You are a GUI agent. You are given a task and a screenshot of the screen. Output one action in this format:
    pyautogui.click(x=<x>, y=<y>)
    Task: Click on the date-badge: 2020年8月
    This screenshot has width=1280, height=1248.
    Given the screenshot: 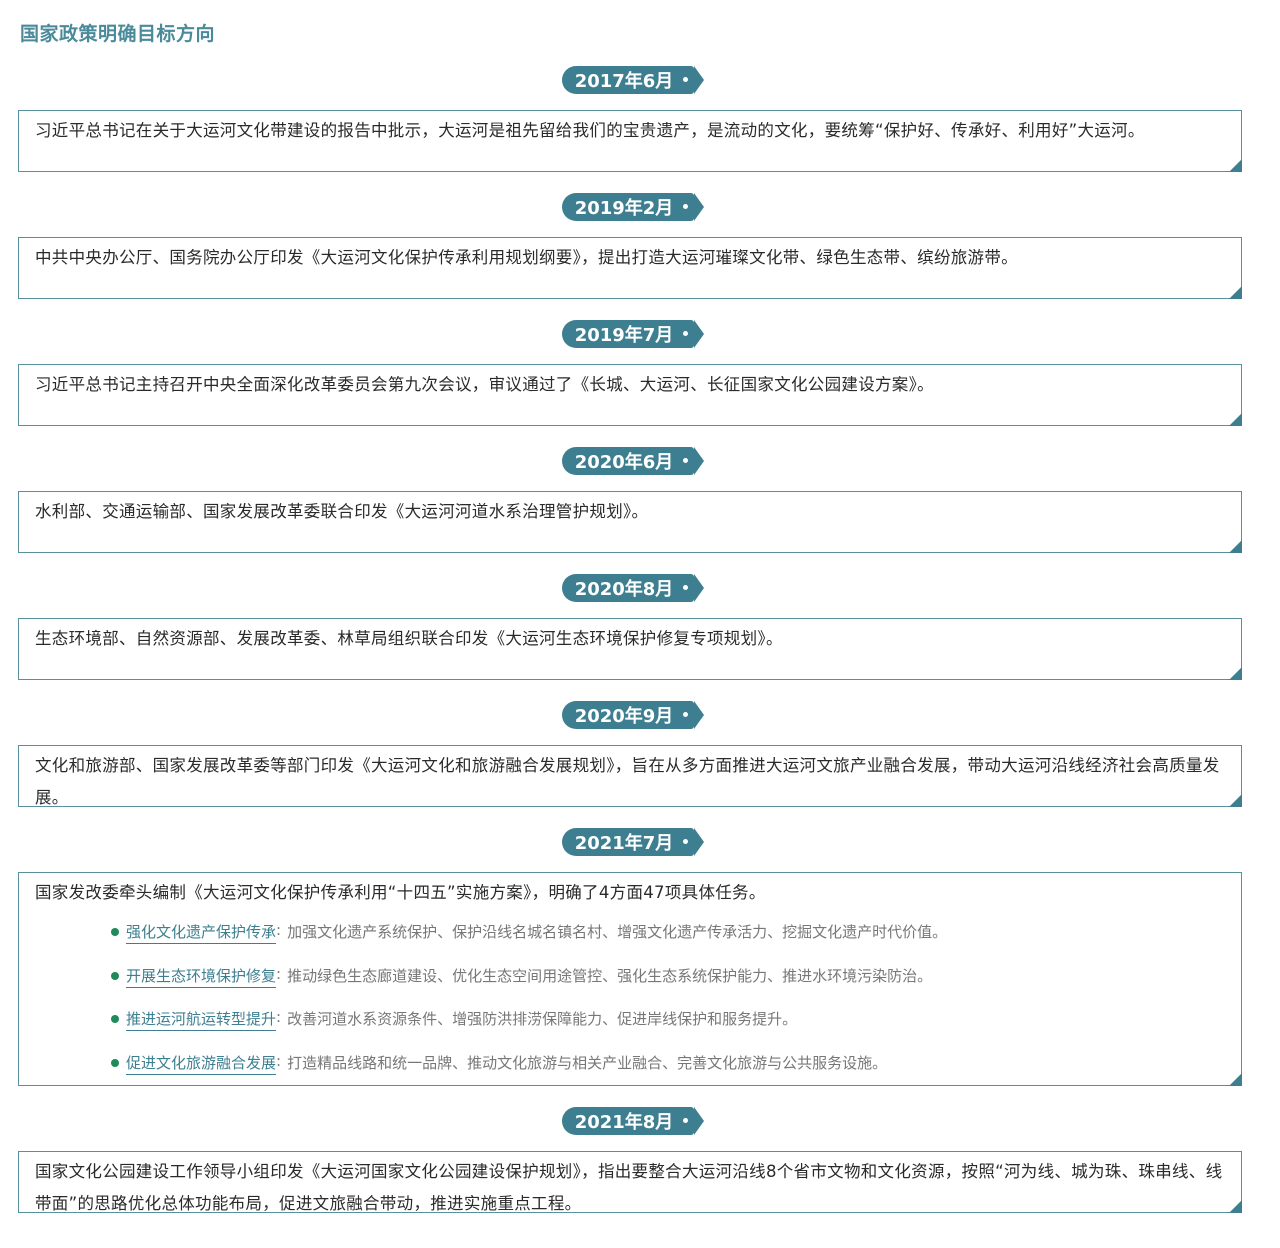 What is the action you would take?
    pyautogui.click(x=633, y=588)
    